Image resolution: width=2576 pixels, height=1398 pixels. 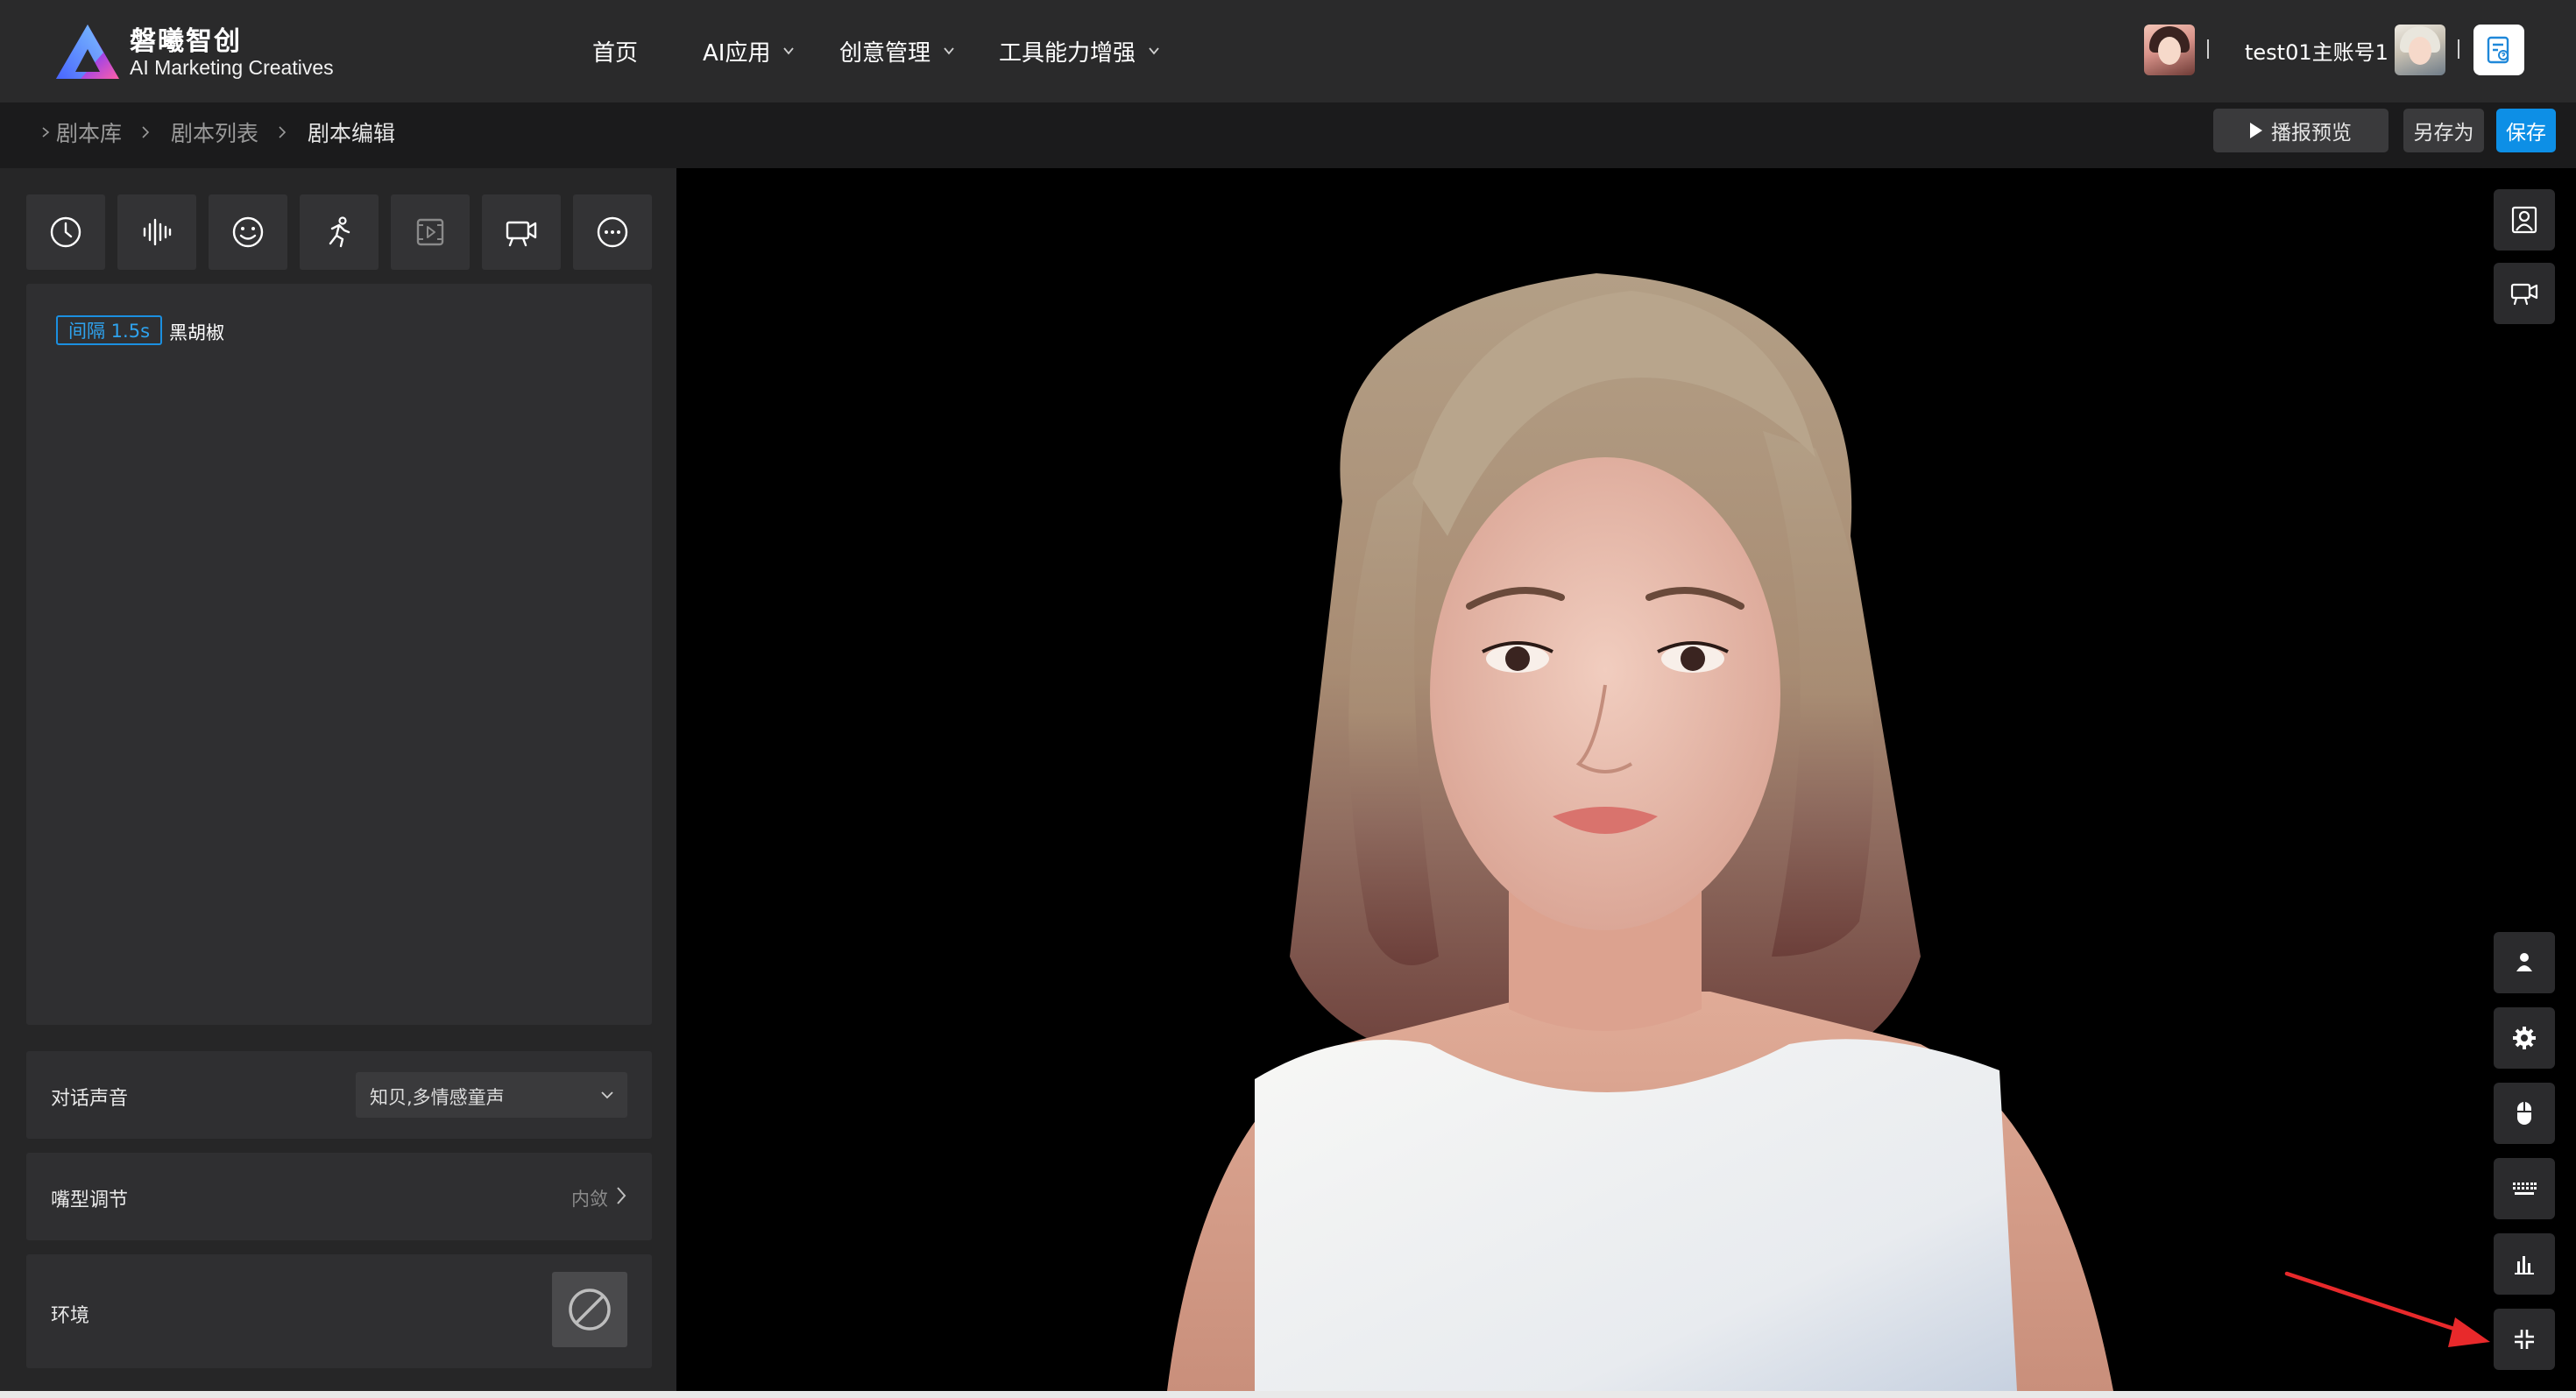 What do you see at coordinates (339, 654) in the screenshot?
I see `script-editor: 间隔 1.5s 黑胡椒` at bounding box center [339, 654].